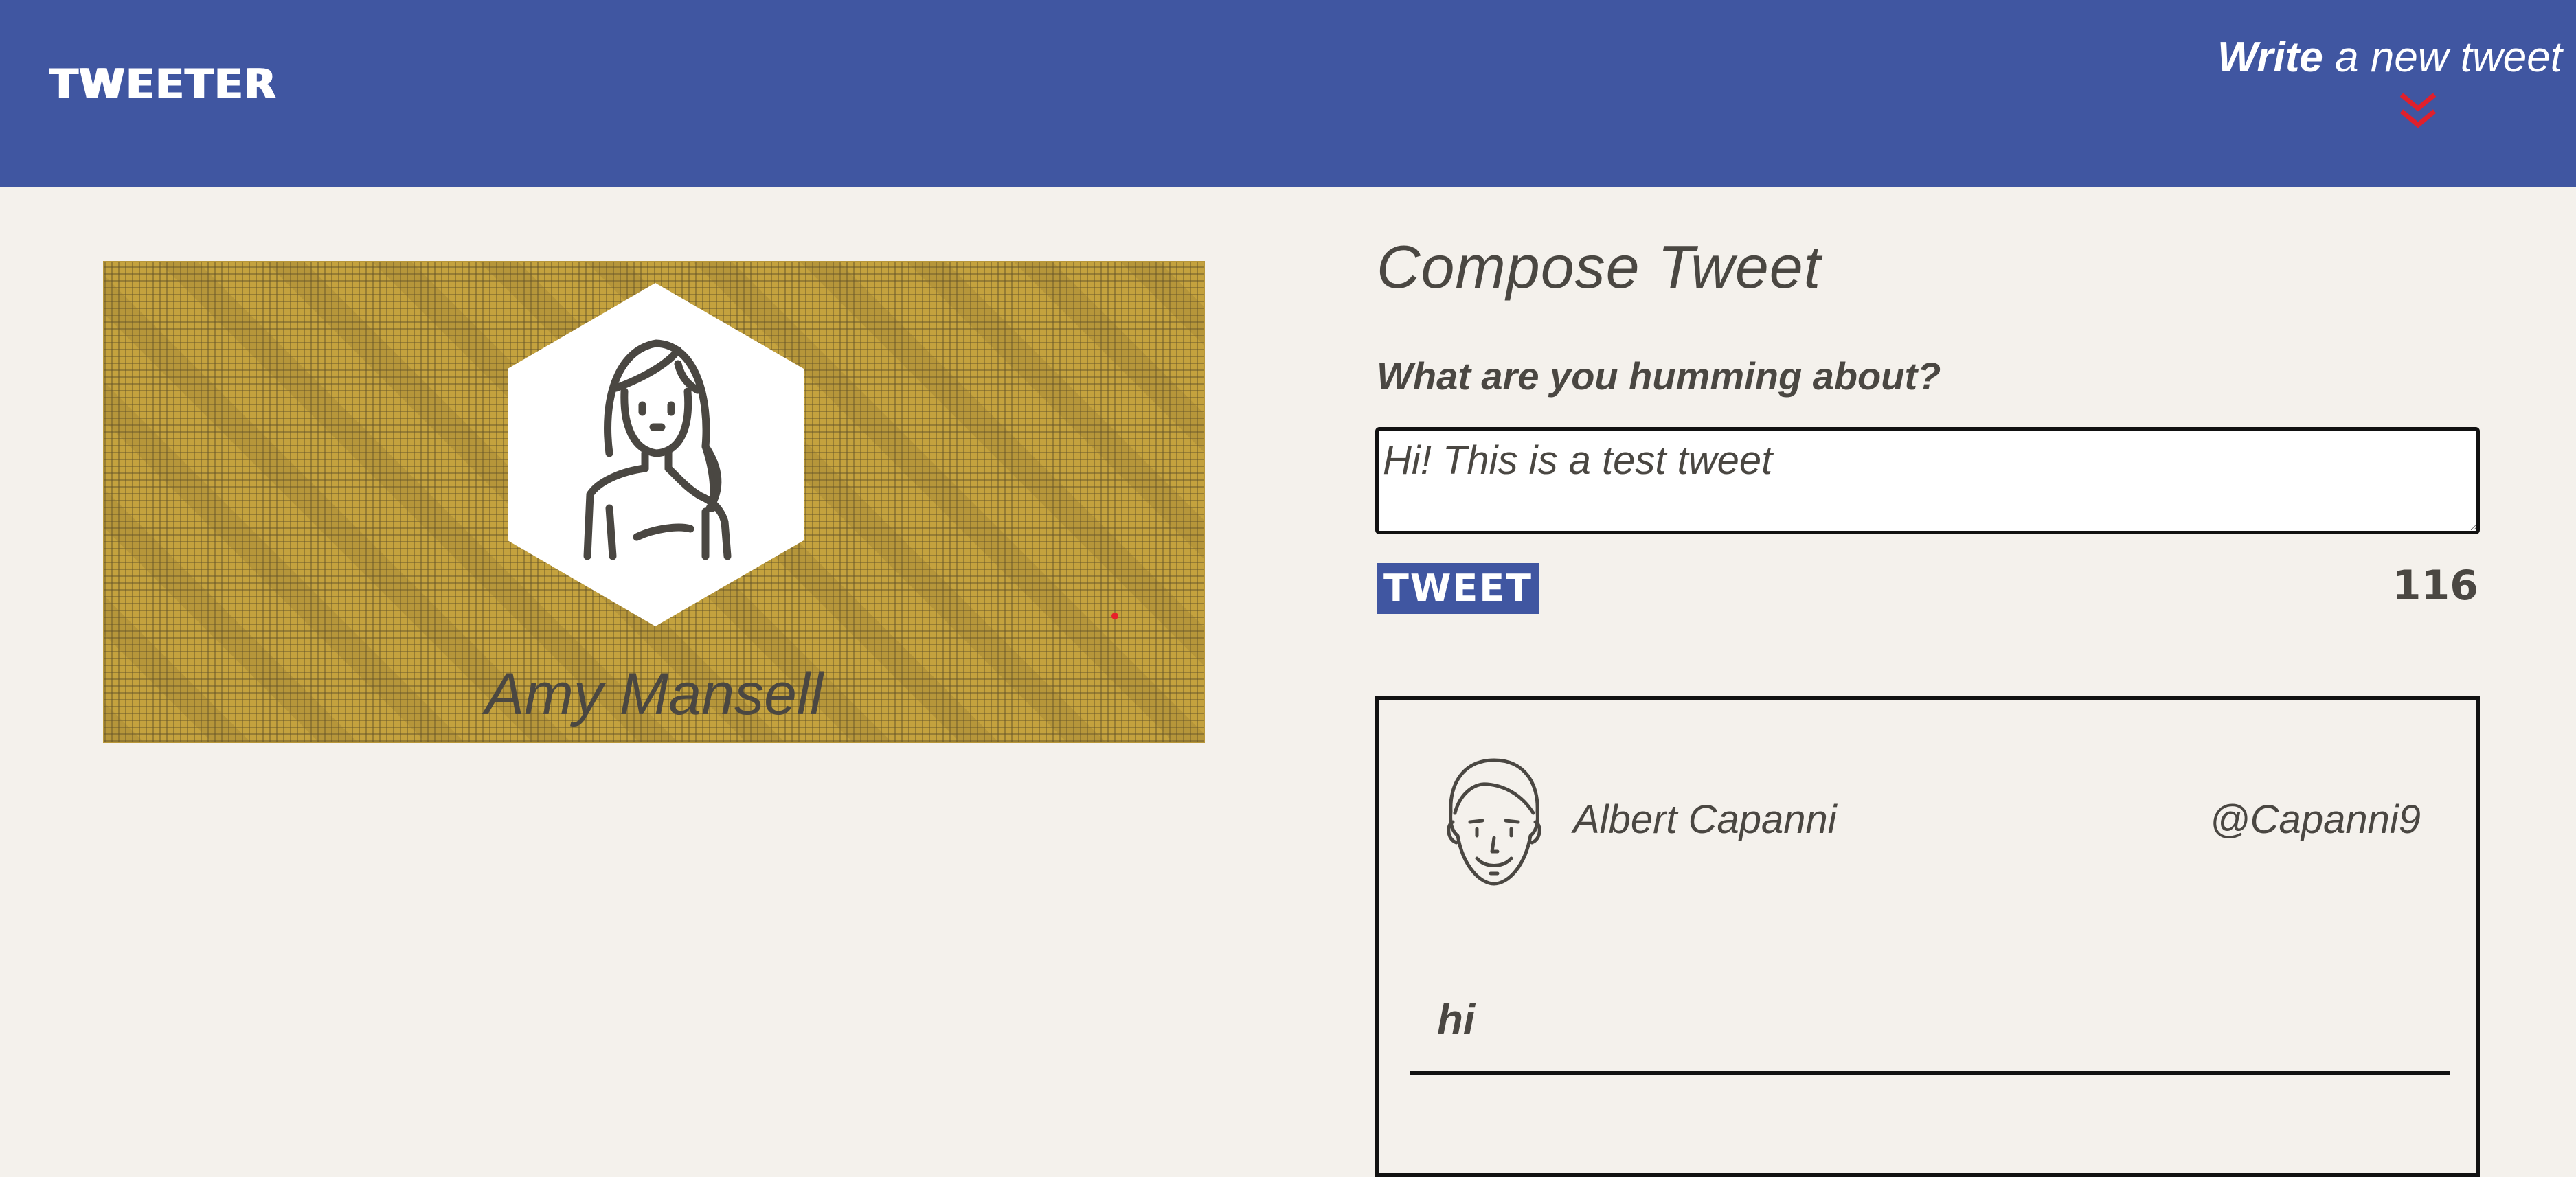  Describe the element at coordinates (1927, 481) in the screenshot. I see `tweet-text-input: Hi! This is a test tweet` at that location.